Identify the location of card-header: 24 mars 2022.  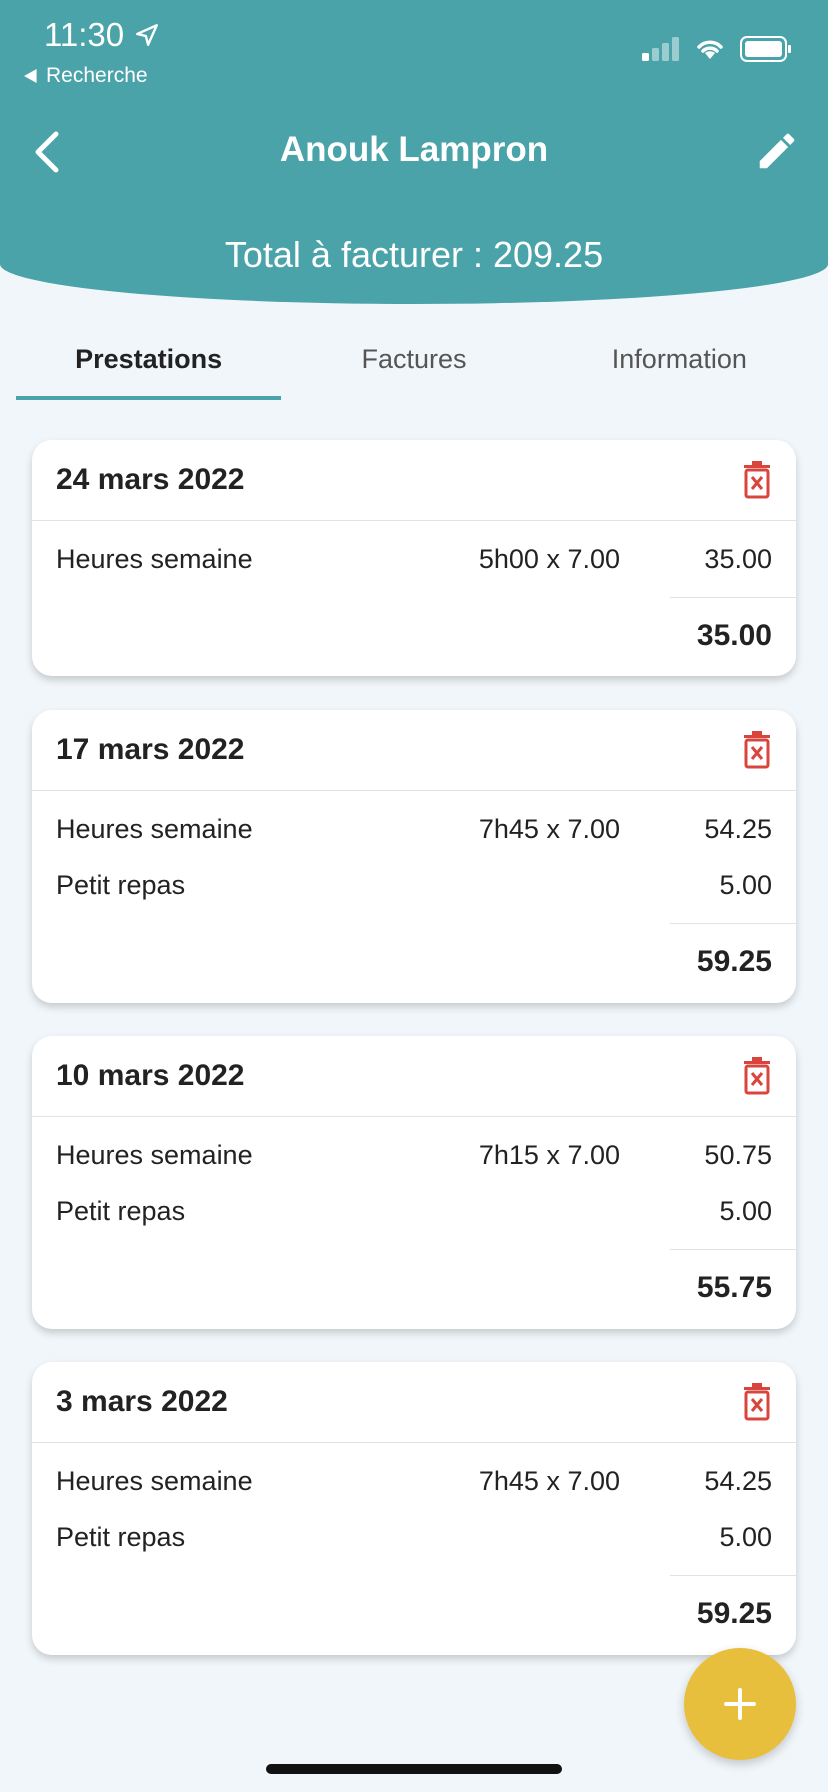
(414, 480).